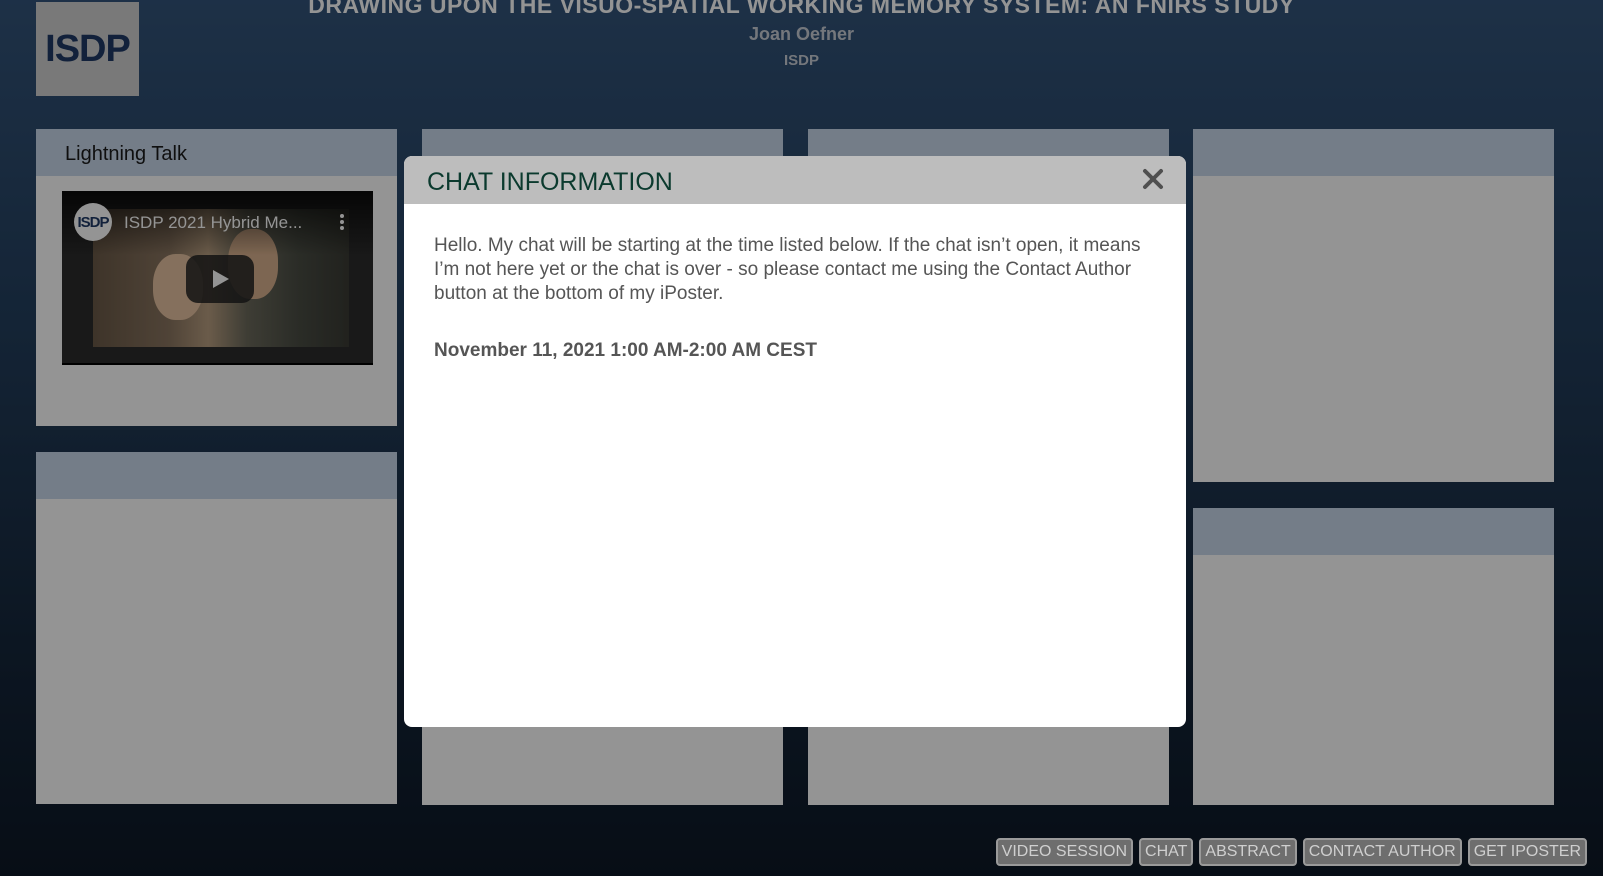 The height and width of the screenshot is (876, 1603). Describe the element at coordinates (1527, 852) in the screenshot. I see `get-iposter-button: GET IPOSTER` at that location.